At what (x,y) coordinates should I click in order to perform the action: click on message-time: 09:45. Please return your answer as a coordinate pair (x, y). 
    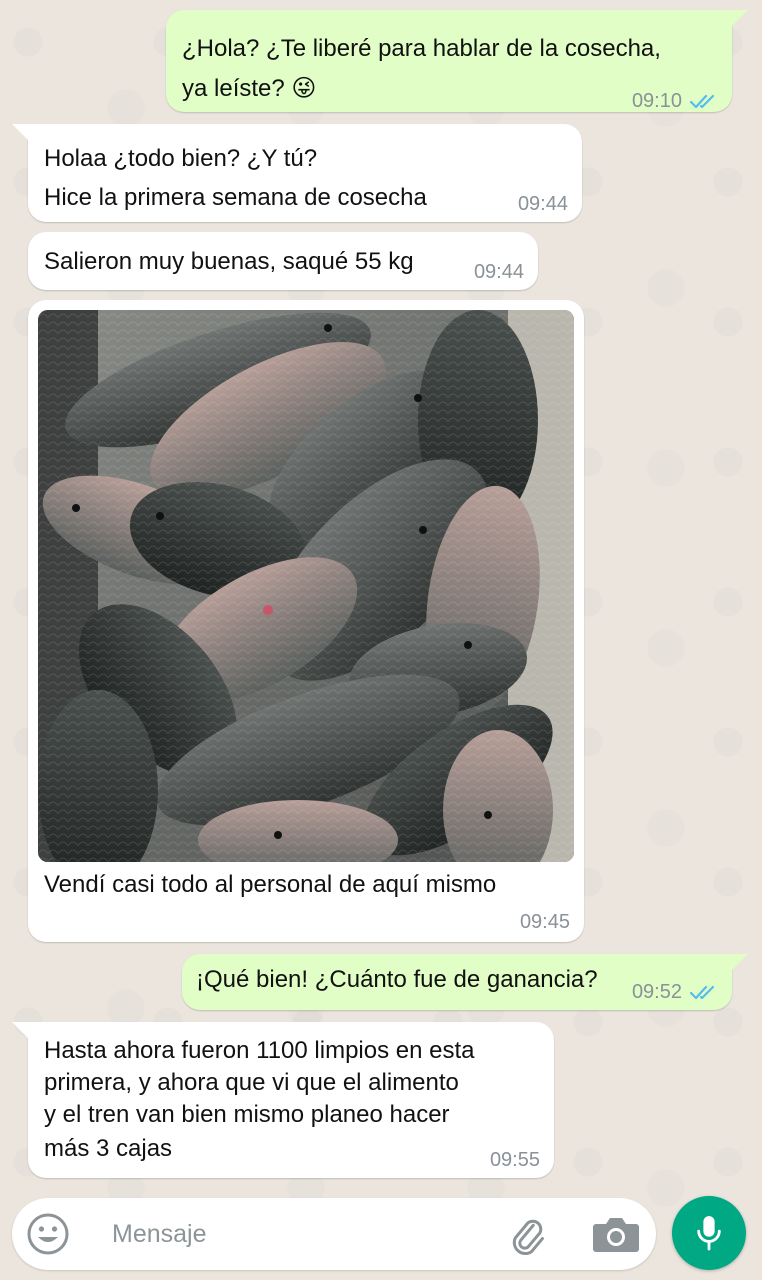
    Looking at the image, I should click on (544, 922).